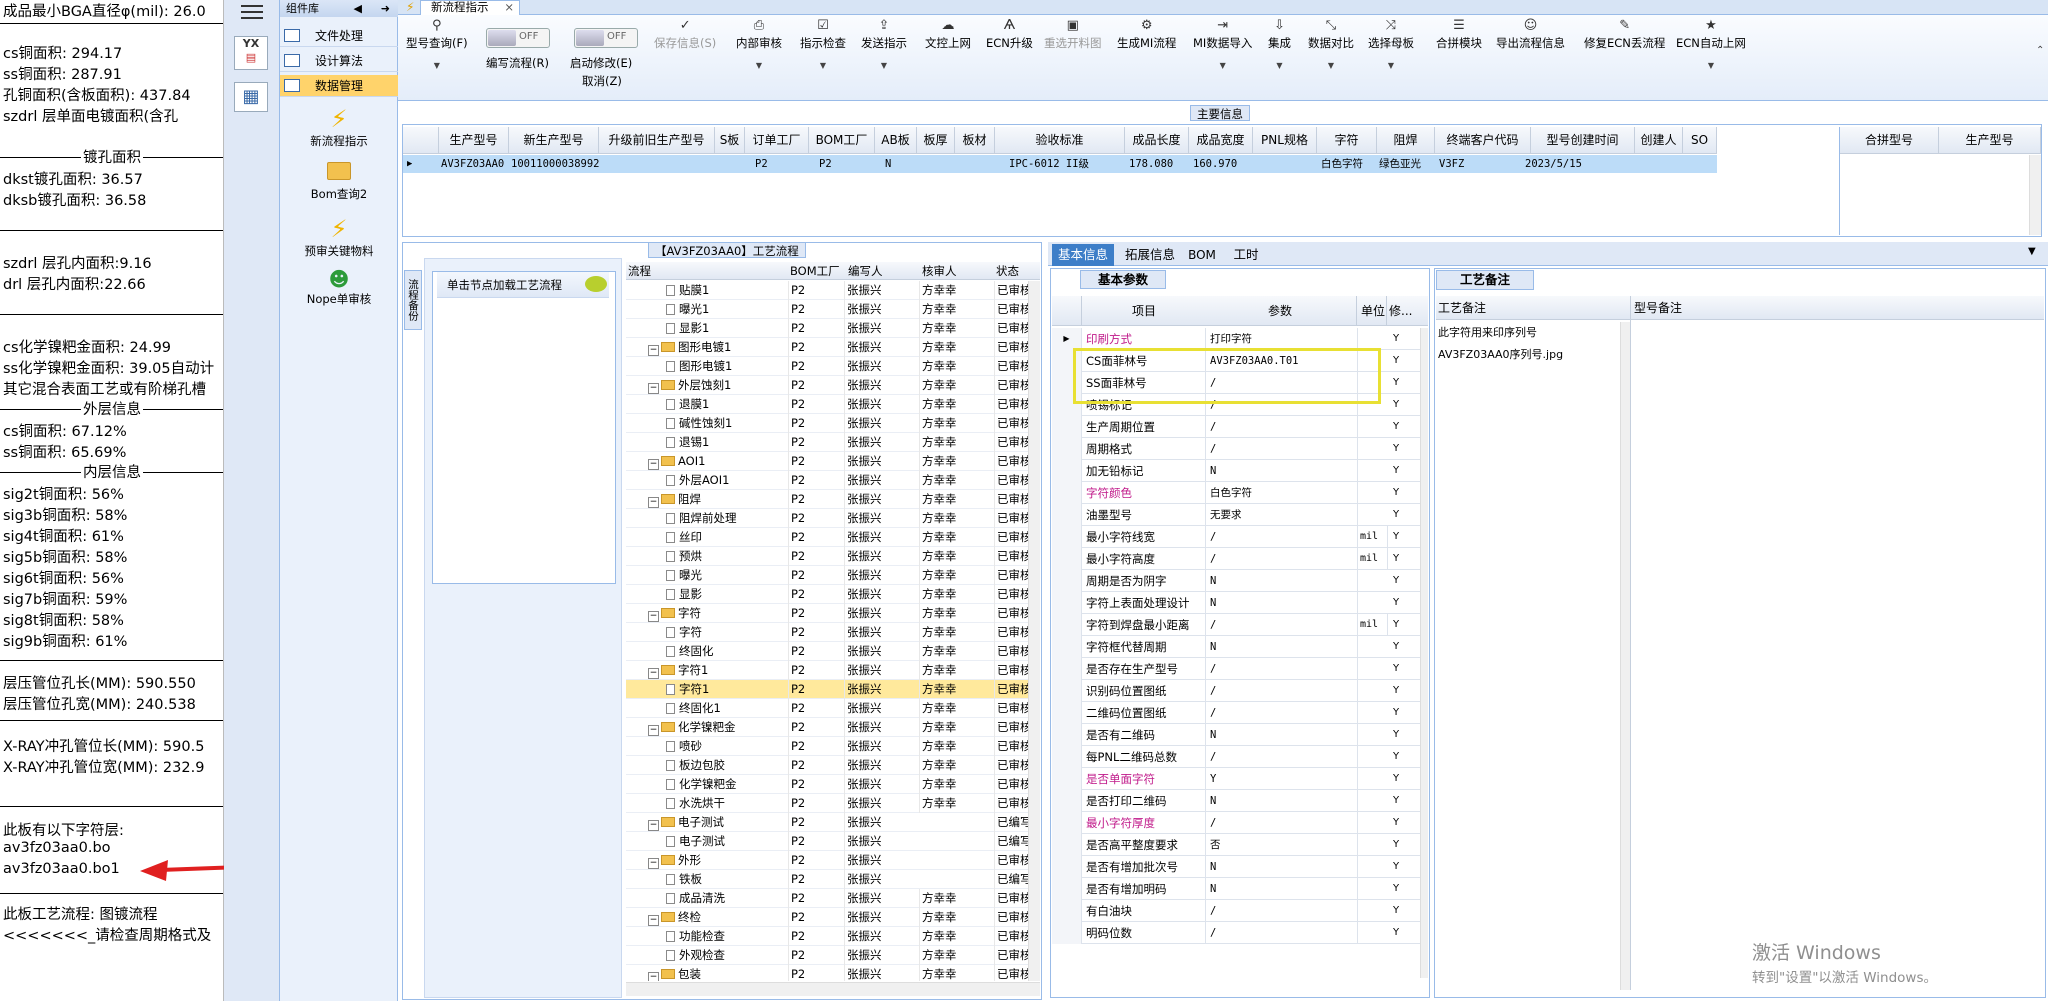  Describe the element at coordinates (833, 989) in the screenshot. I see `flow-h-scrollbar` at that location.